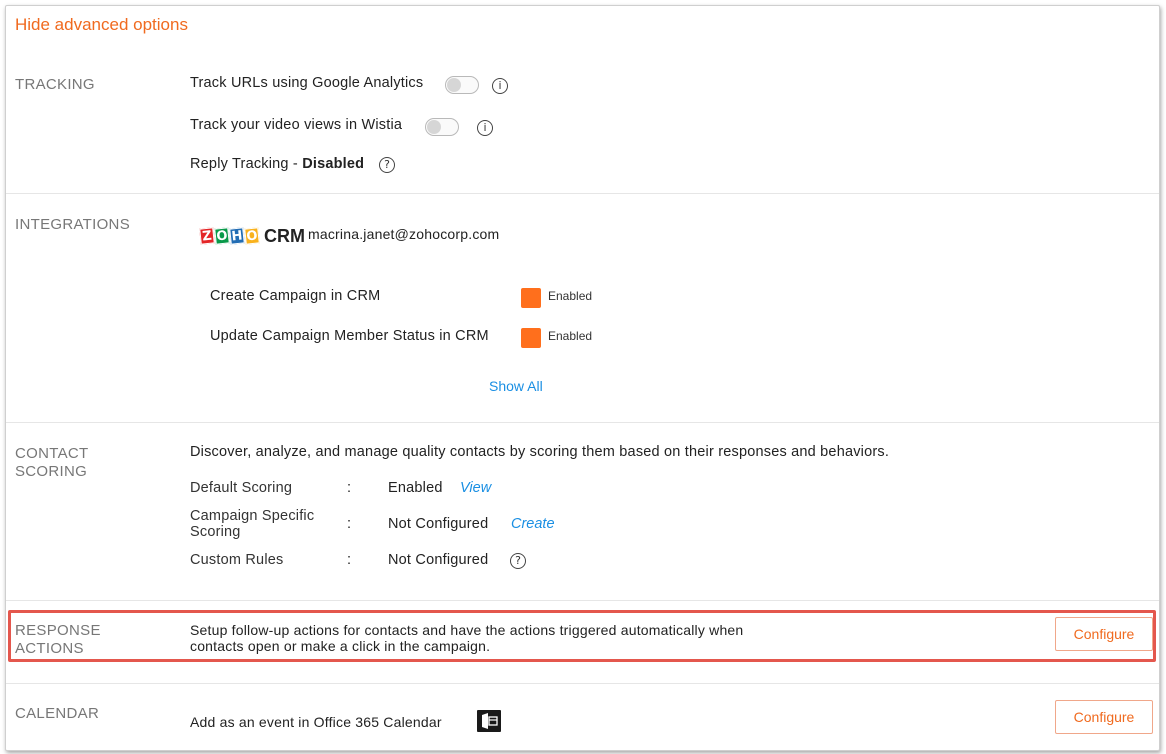 The height and width of the screenshot is (754, 1166). I want to click on zoho-tile-o: O, so click(222, 236).